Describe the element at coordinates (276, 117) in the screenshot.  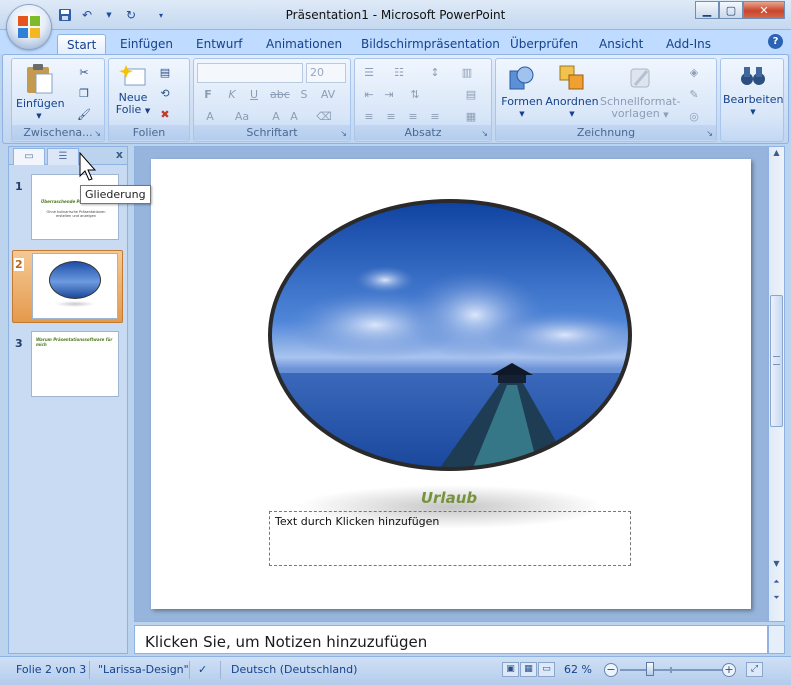
I see `grow-font-icon: A` at that location.